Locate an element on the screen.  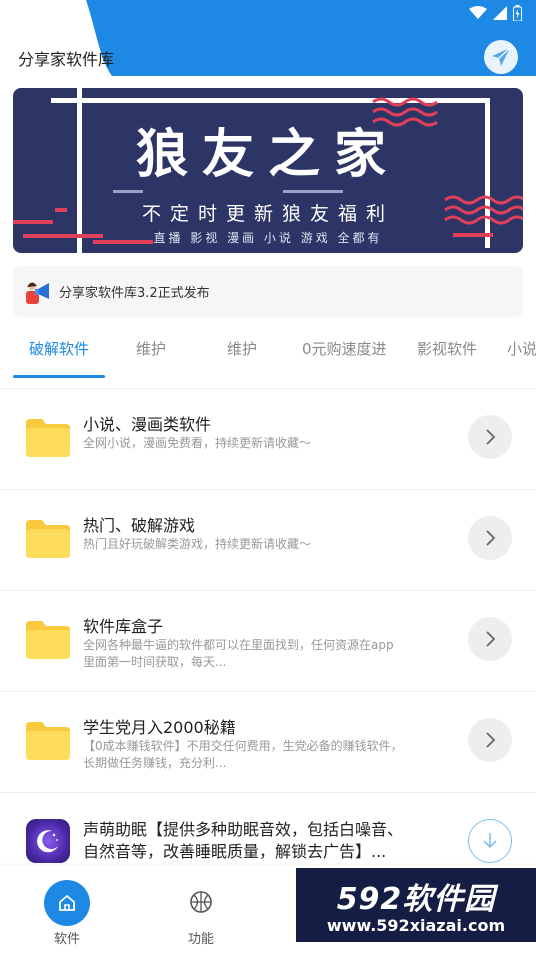
watermark: 592软件园 www.592xiazai.com is located at coordinates (416, 905).